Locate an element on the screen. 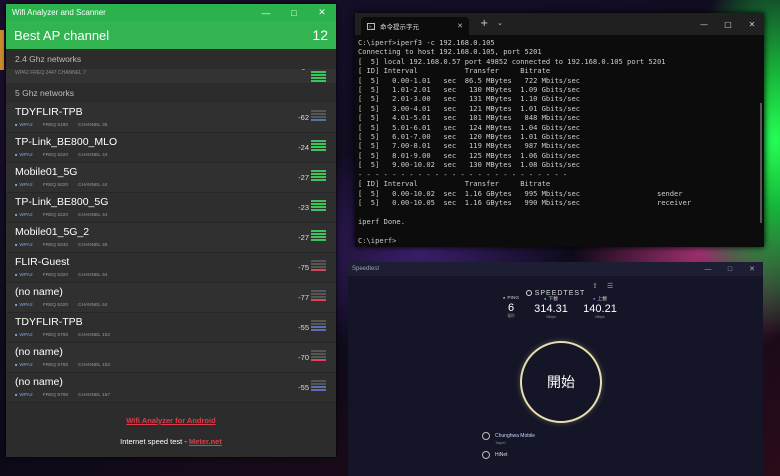 This screenshot has width=780, height=476. server-name: HiNet is located at coordinates (501, 455).